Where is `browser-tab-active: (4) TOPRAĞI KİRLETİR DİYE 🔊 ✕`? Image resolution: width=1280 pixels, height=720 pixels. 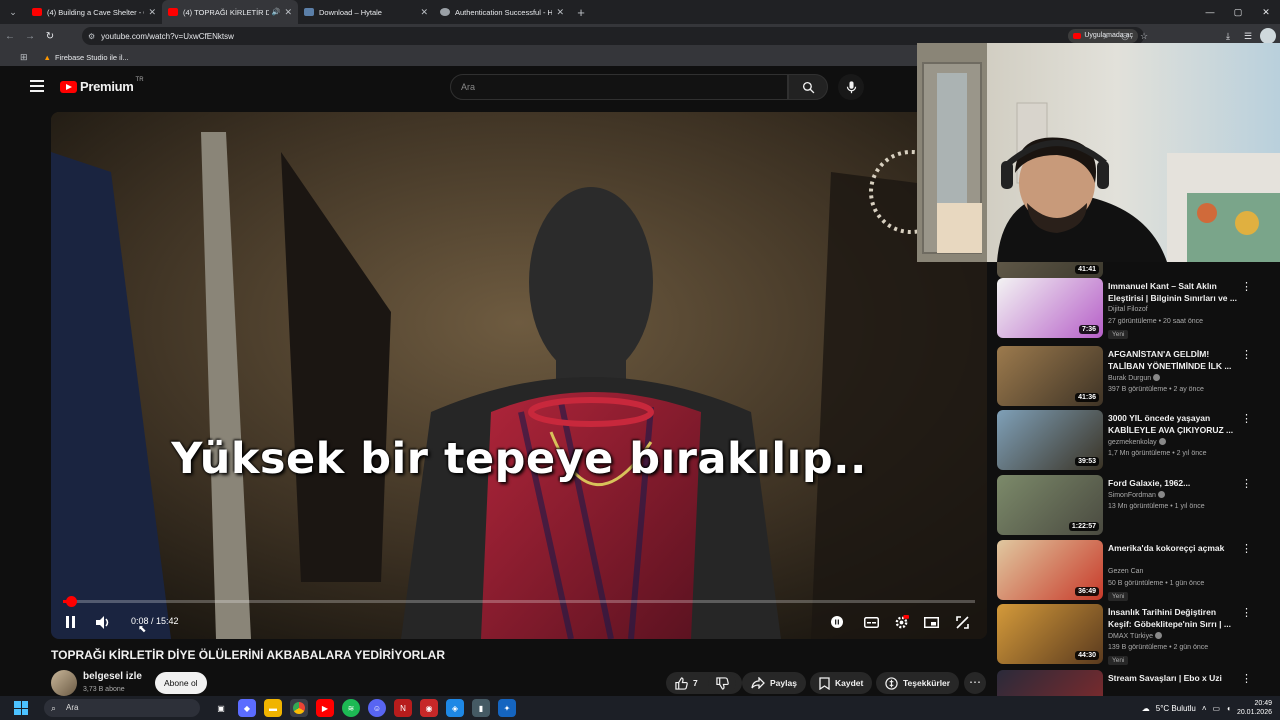 browser-tab-active: (4) TOPRAĞI KİRLETİR DİYE 🔊 ✕ is located at coordinates (230, 12).